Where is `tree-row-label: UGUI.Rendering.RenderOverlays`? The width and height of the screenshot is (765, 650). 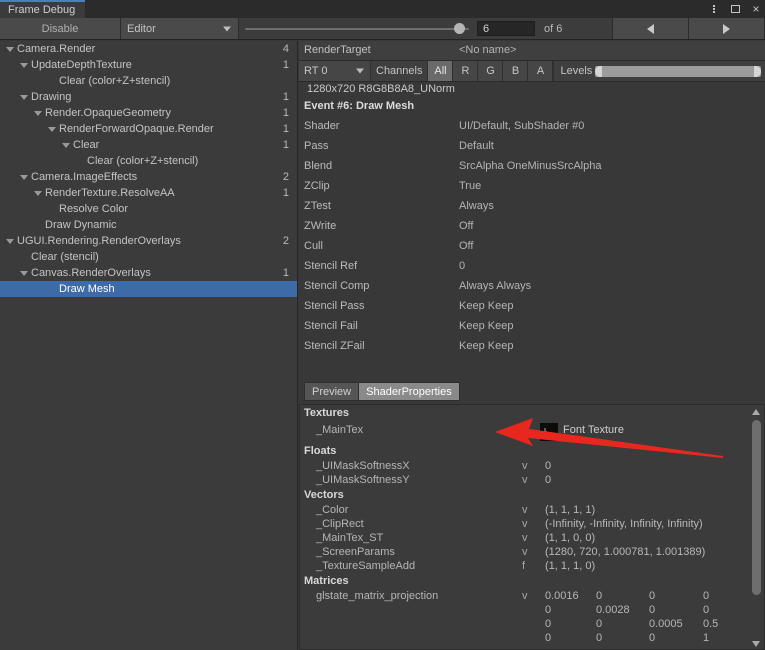 tree-row-label: UGUI.Rendering.RenderOverlays is located at coordinates (99, 241).